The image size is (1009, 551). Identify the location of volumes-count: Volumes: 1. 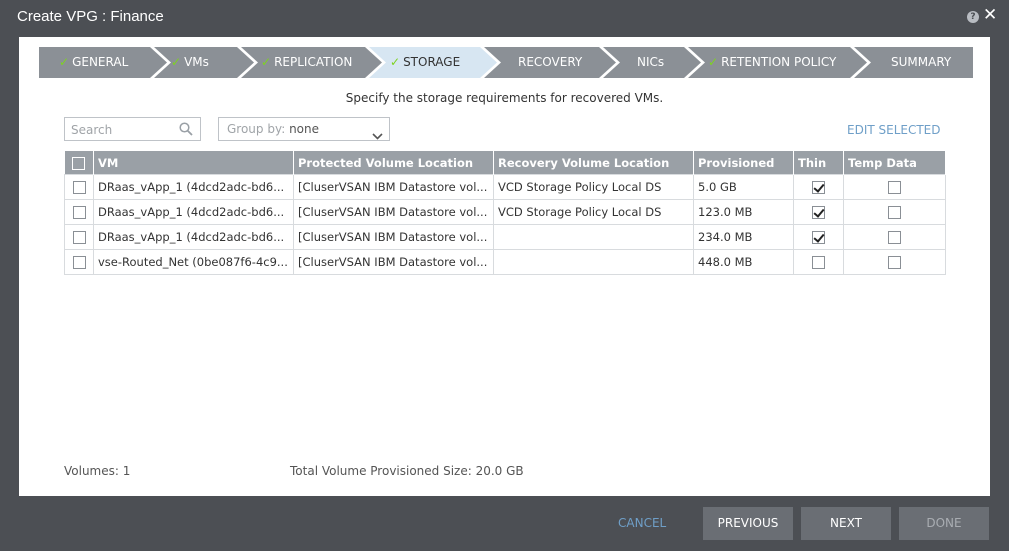
(97, 471).